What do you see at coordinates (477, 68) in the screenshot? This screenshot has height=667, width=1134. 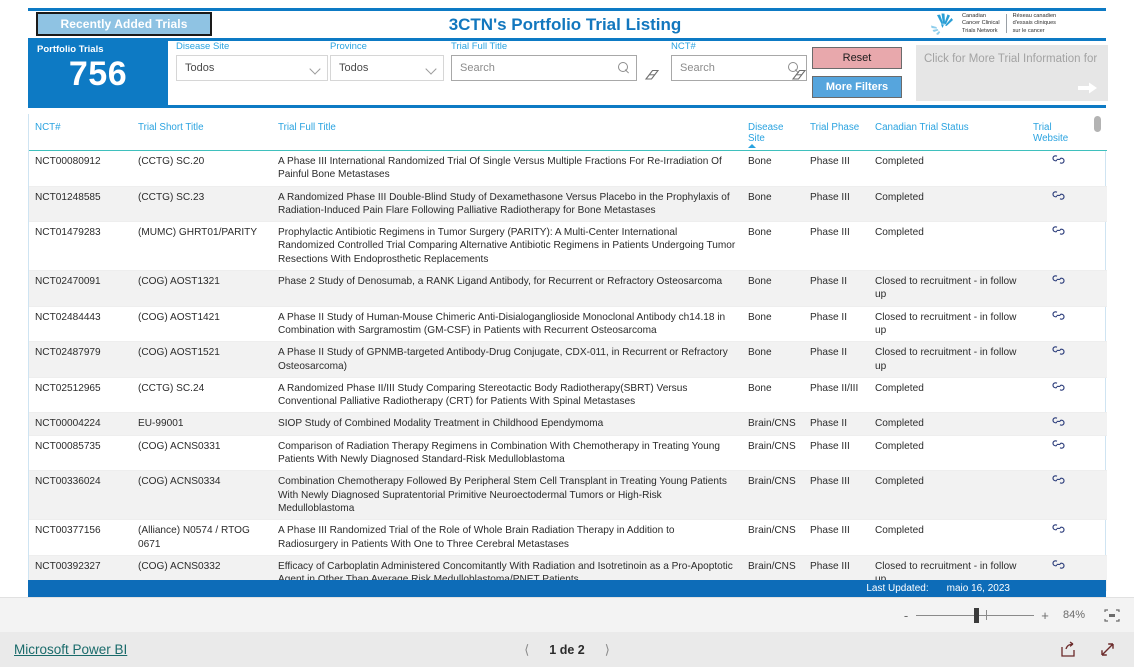 I see `trial-full-title-placeholder: Search` at bounding box center [477, 68].